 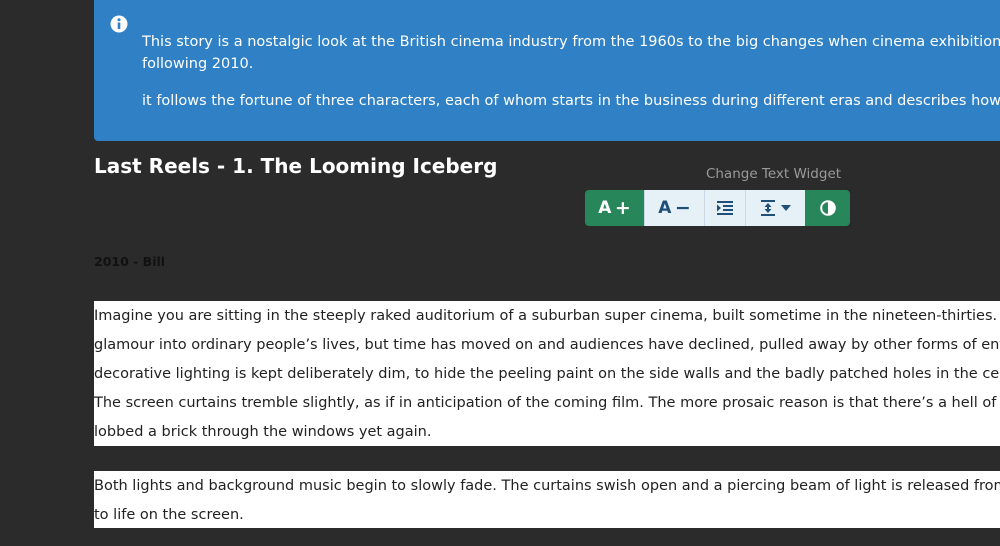 I want to click on decrease-text-button: A −, so click(x=674, y=208).